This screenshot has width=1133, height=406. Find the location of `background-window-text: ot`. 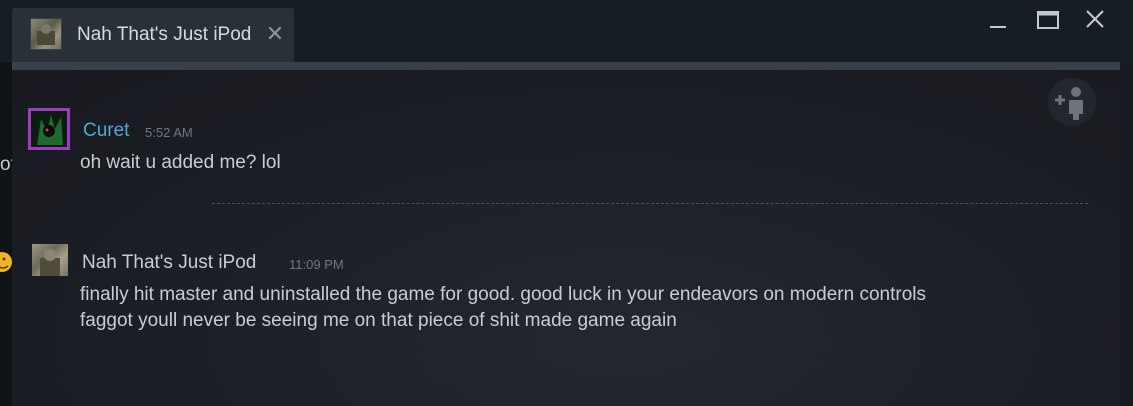

background-window-text: ot is located at coordinates (6, 164).